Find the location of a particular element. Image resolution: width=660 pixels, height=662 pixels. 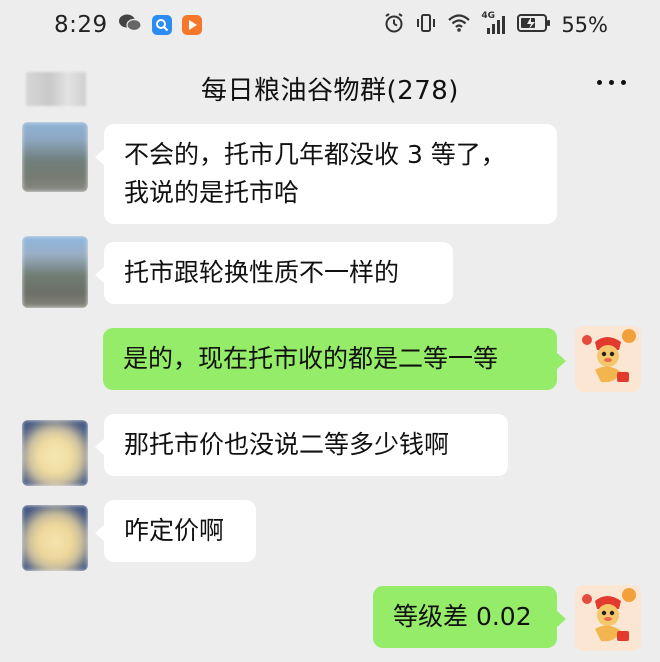

message-bubble-sent: 等级差 0.02 is located at coordinates (469, 617).